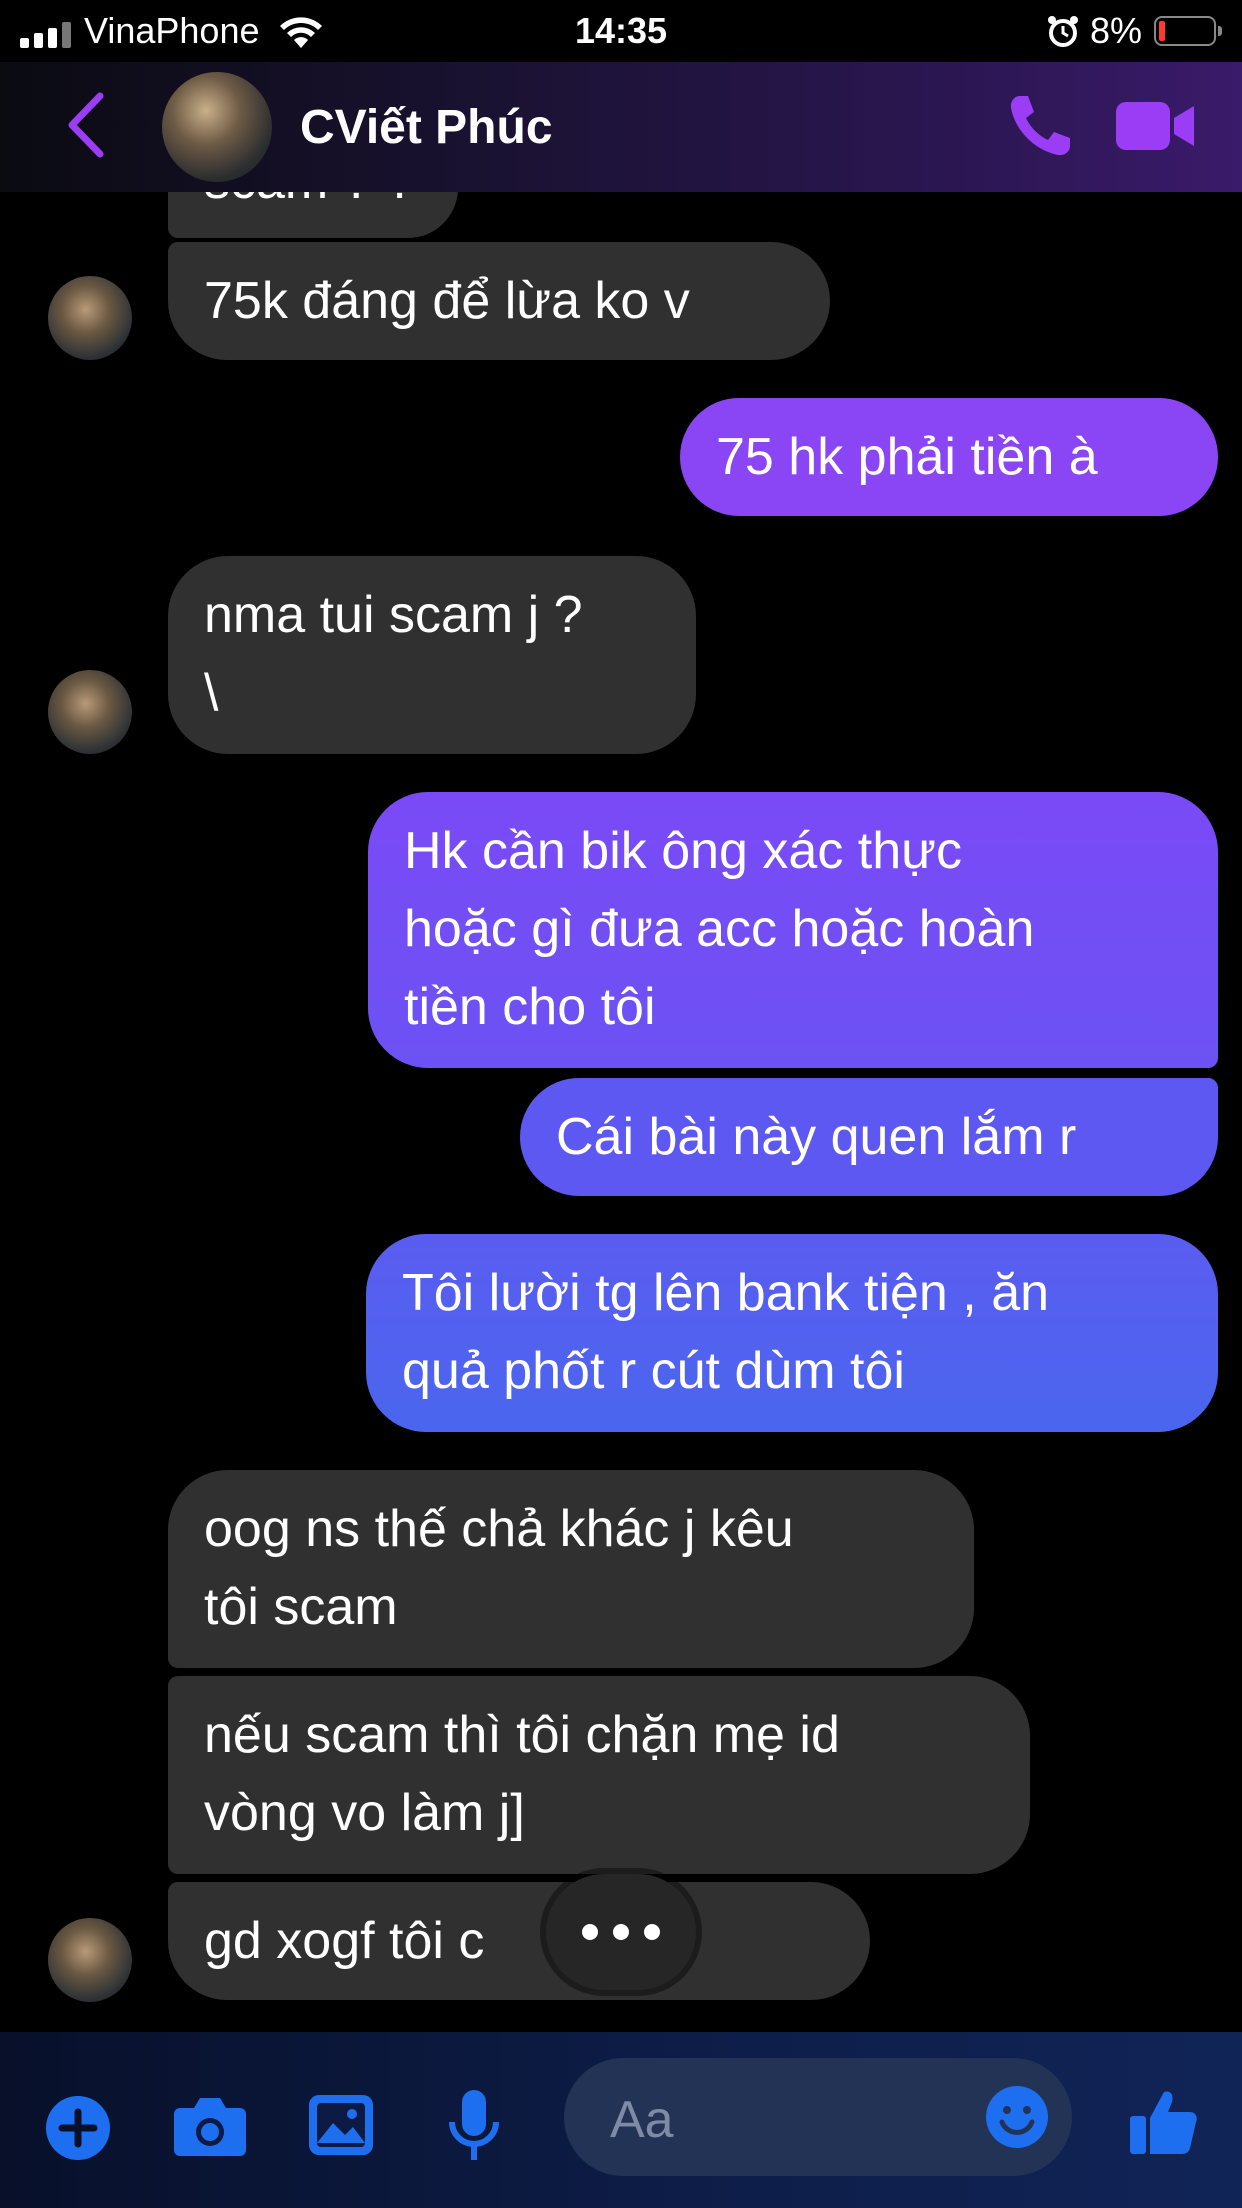  I want to click on incoming-message: scam ? ?, so click(313, 215).